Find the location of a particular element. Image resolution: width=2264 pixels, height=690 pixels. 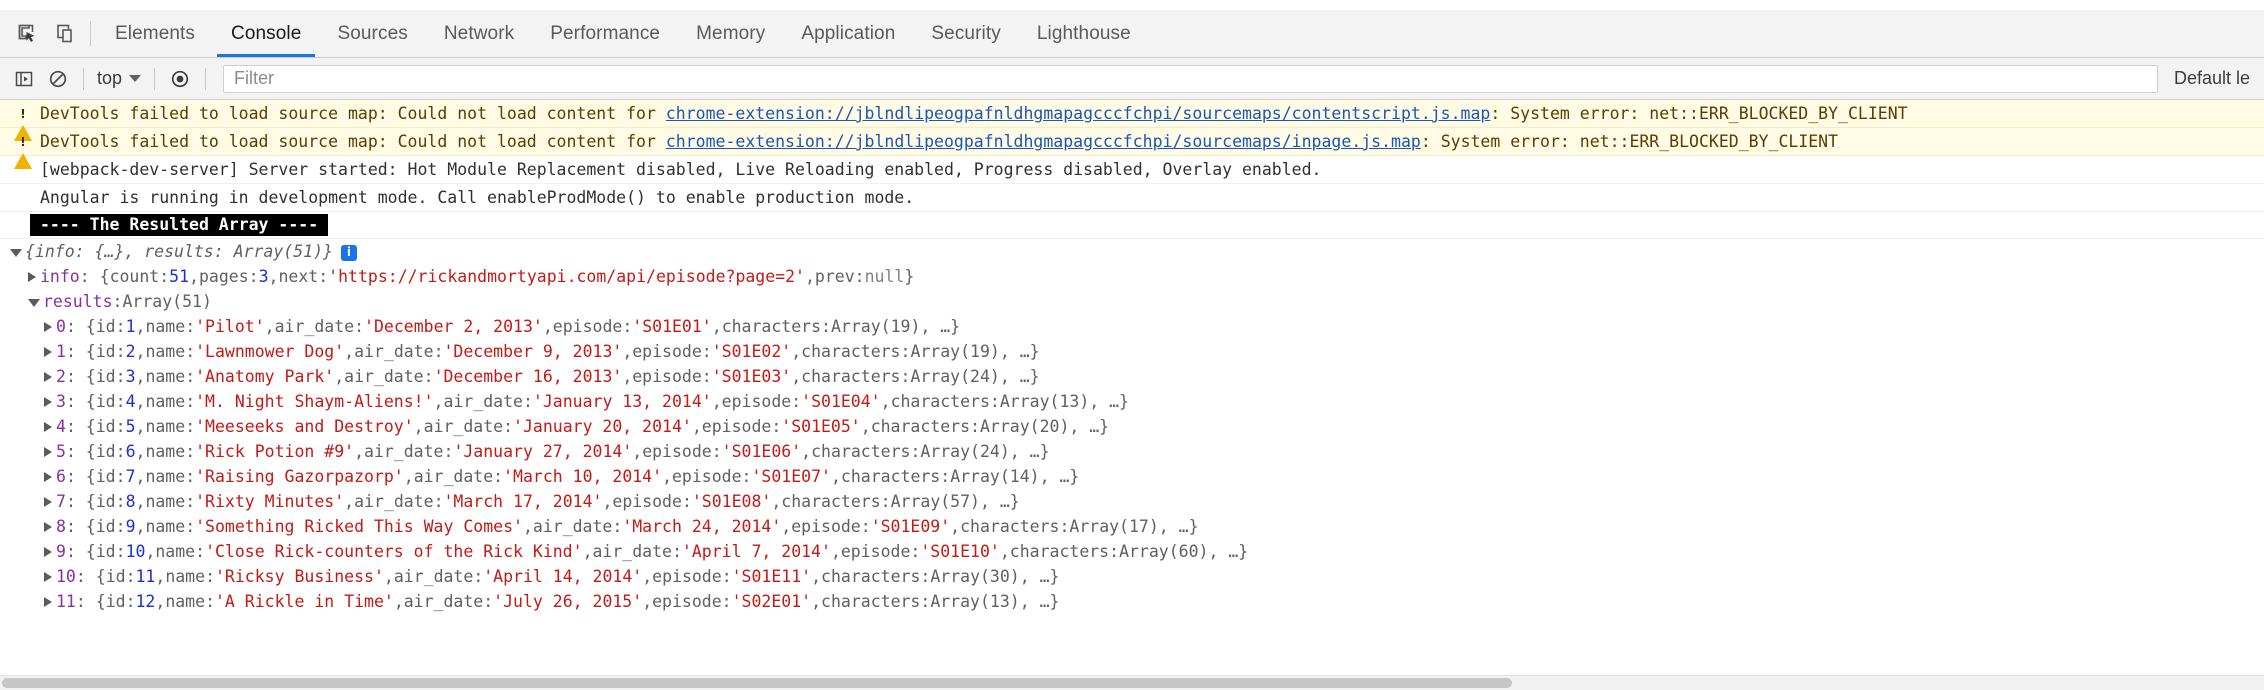

javascript-context-selector: top is located at coordinates (119, 78).